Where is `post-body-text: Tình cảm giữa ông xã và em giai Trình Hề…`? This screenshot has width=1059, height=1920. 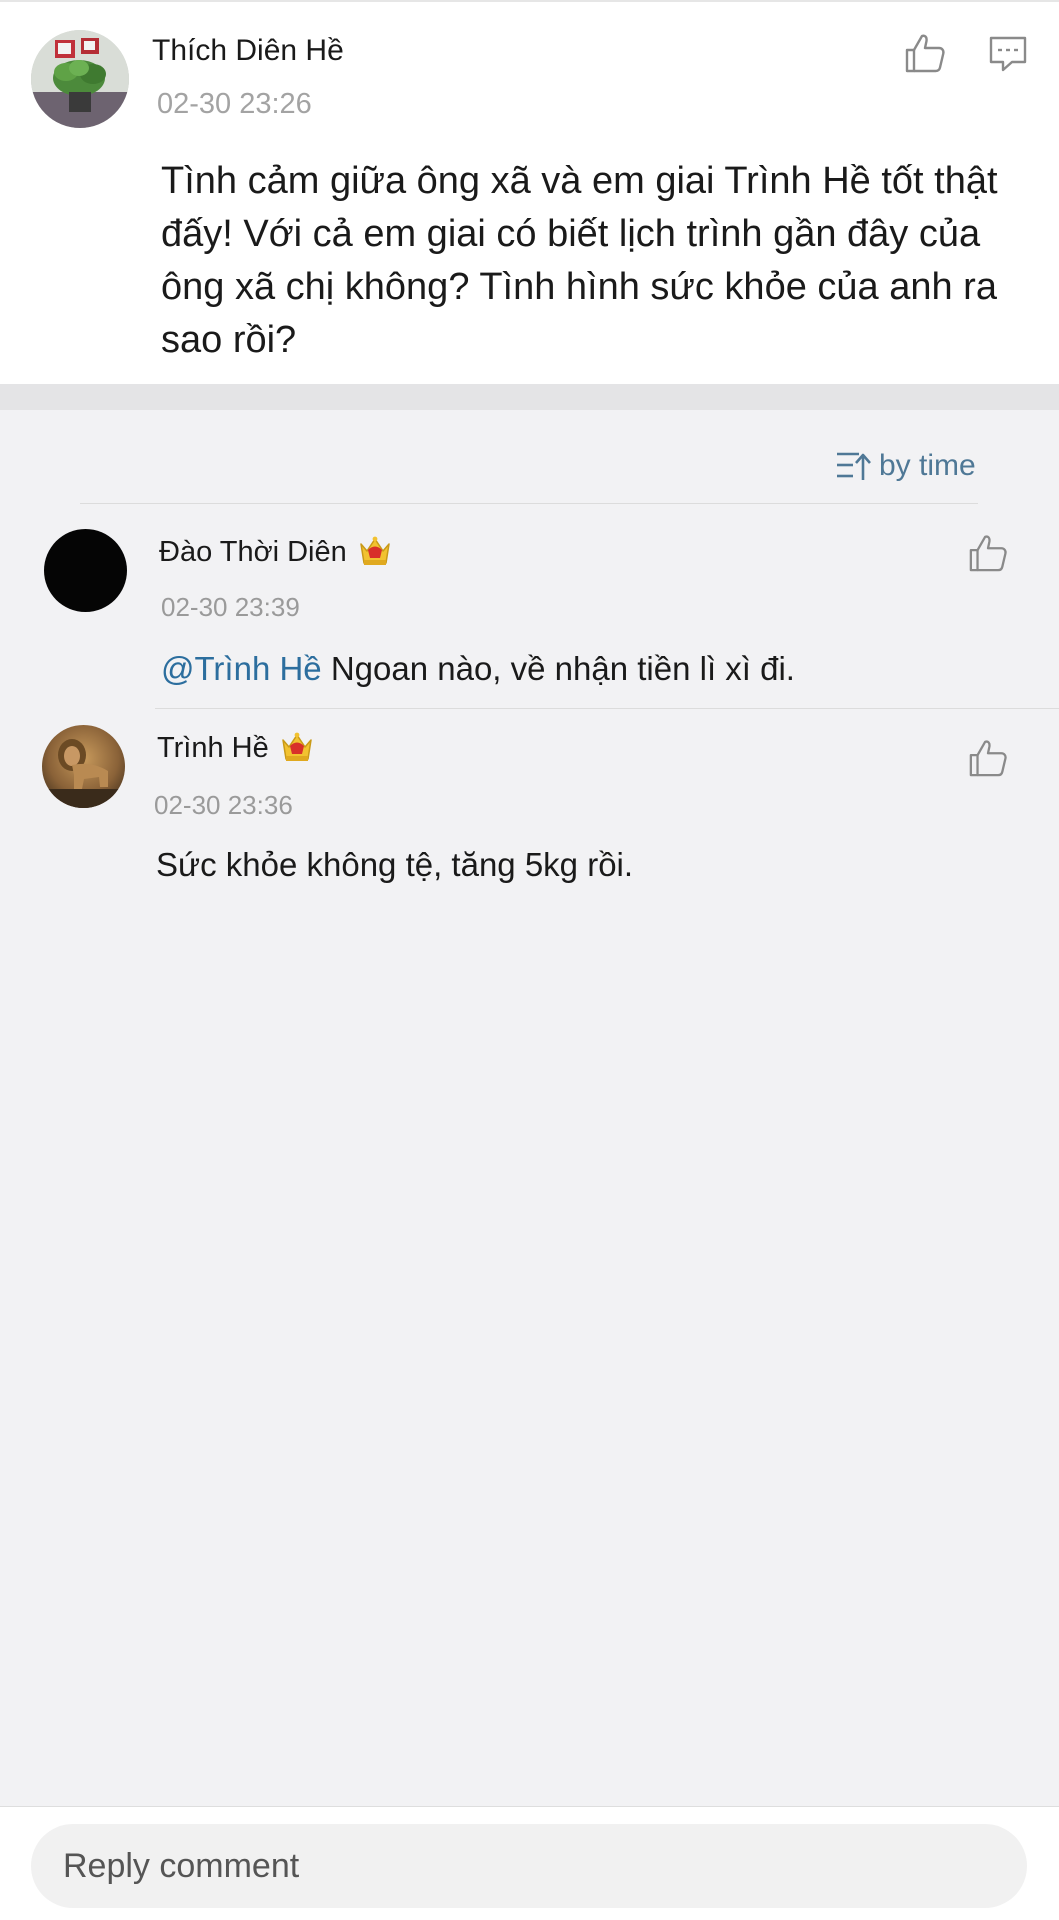 post-body-text: Tình cảm giữa ông xã và em giai Trình Hề… is located at coordinates (579, 260).